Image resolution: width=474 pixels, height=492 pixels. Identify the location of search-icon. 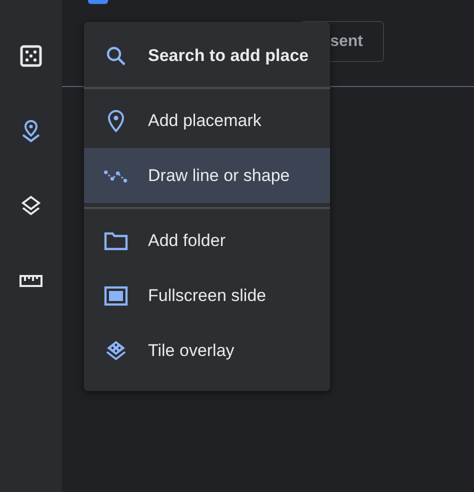
(116, 55).